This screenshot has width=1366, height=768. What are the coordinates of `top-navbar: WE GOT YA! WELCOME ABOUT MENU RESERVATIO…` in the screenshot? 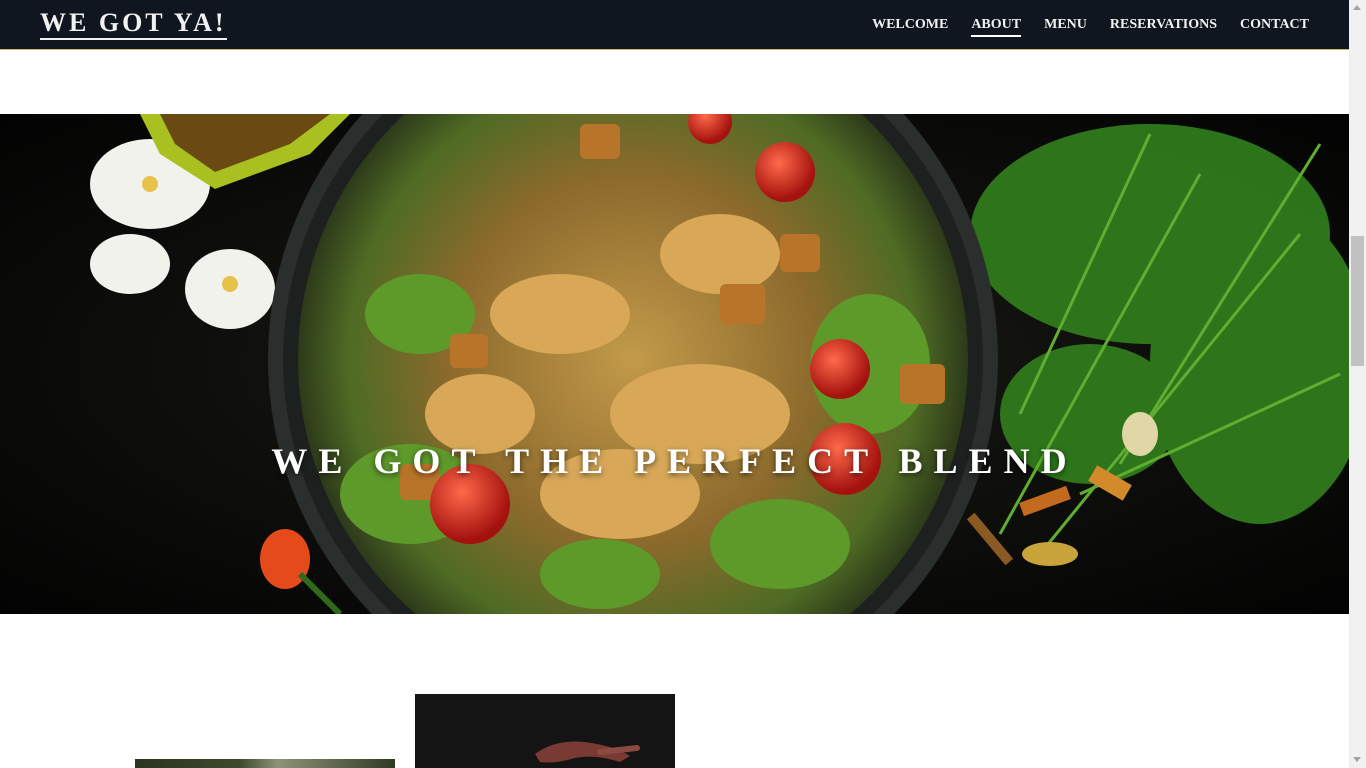 It's located at (674, 25).